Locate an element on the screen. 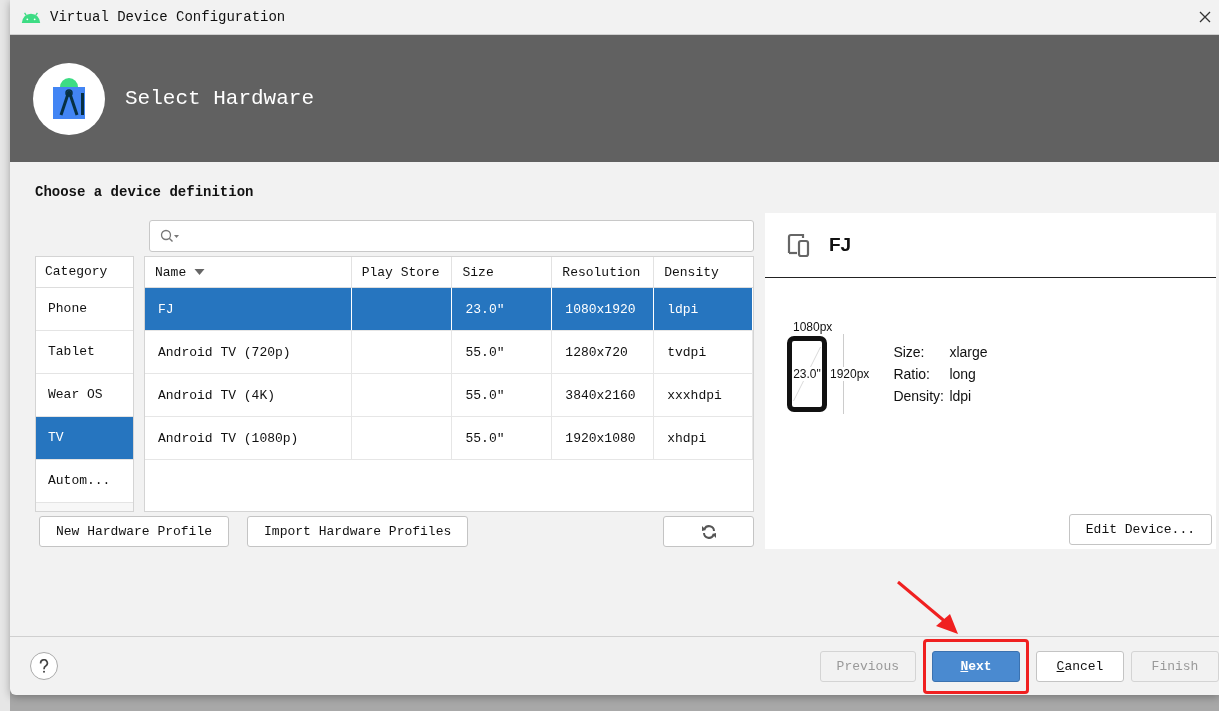  spec-label: Density: is located at coordinates (919, 396).